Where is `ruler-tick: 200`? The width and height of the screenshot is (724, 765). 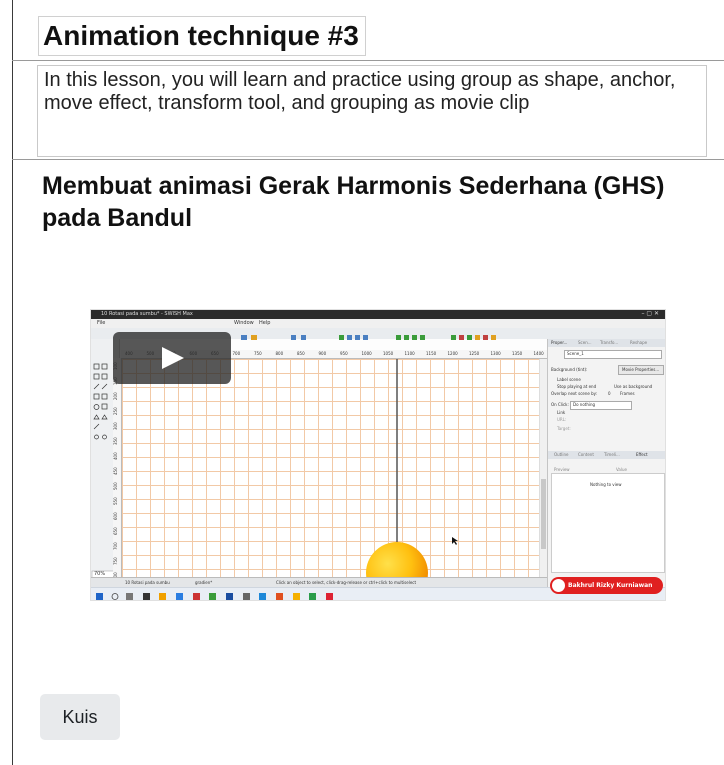 ruler-tick: 200 is located at coordinates (115, 396).